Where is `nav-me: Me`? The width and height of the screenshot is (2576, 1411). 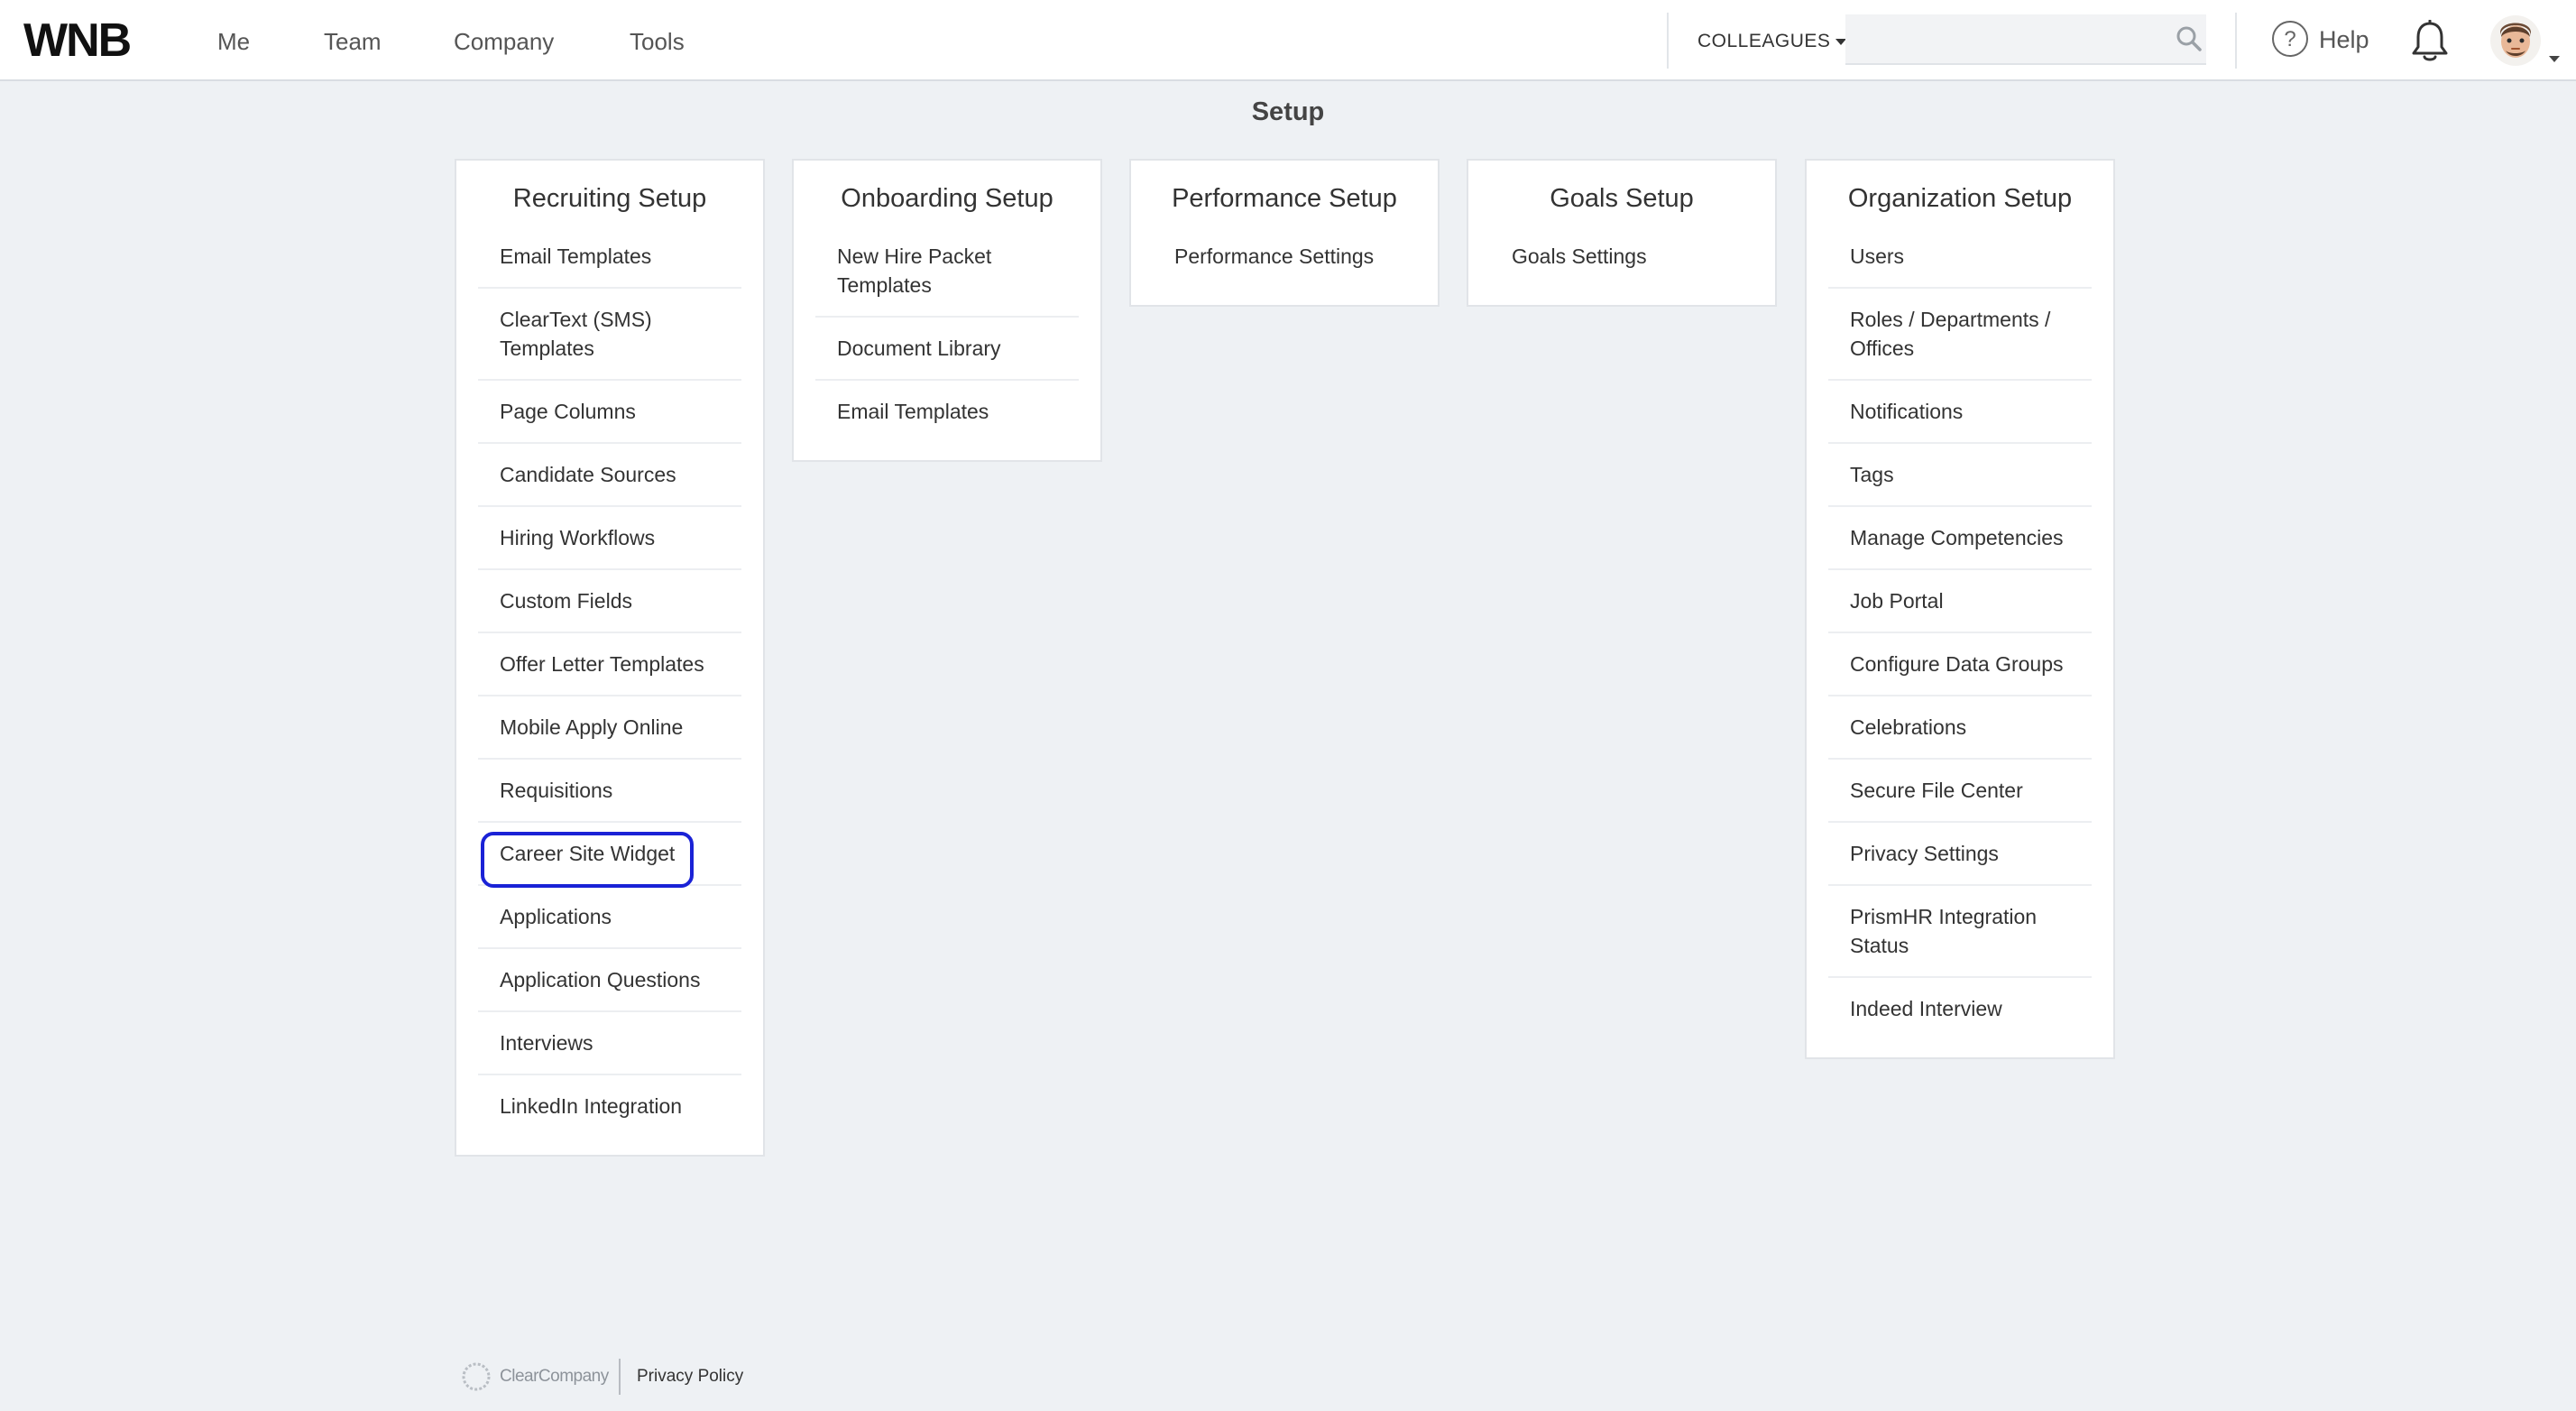
nav-me: Me is located at coordinates (233, 41).